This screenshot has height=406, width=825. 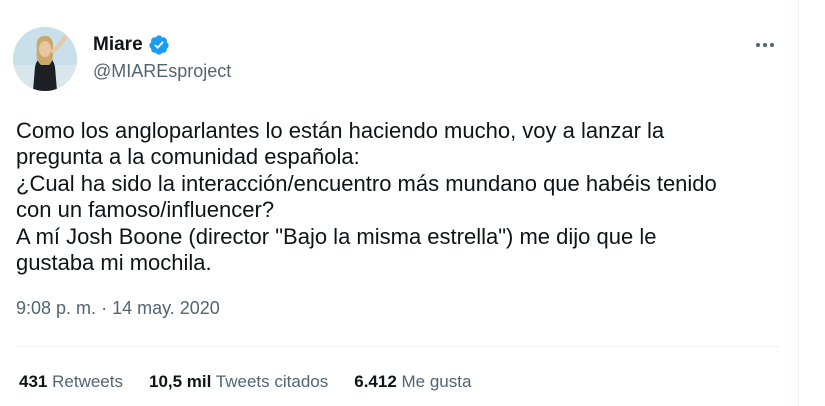 I want to click on quote-tweets-stat: 10,5 mil Tweets citados, so click(x=238, y=382).